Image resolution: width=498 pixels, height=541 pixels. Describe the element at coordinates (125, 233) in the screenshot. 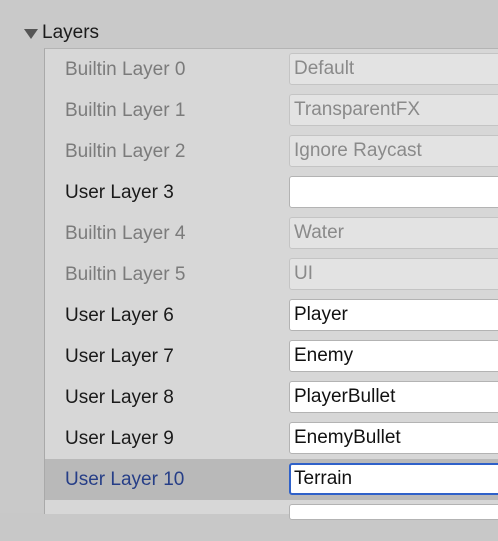

I see `layer-label: Builtin Layer 4` at that location.